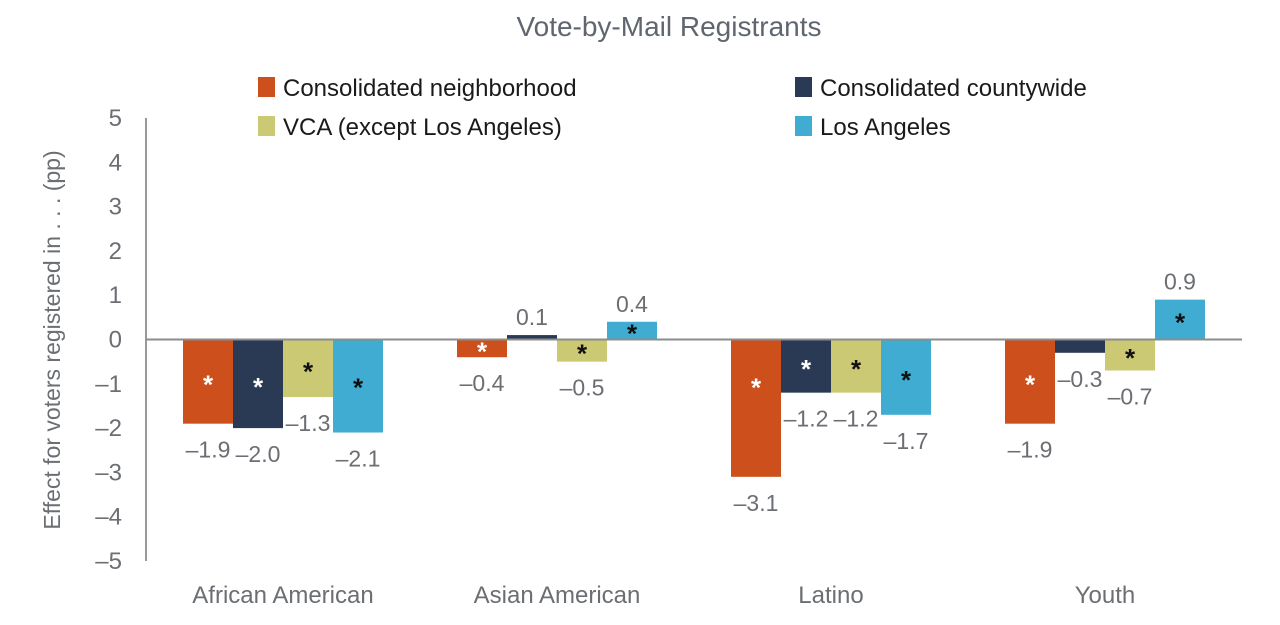 The height and width of the screenshot is (625, 1280). What do you see at coordinates (1105, 595) in the screenshot?
I see `category-label: Youth` at bounding box center [1105, 595].